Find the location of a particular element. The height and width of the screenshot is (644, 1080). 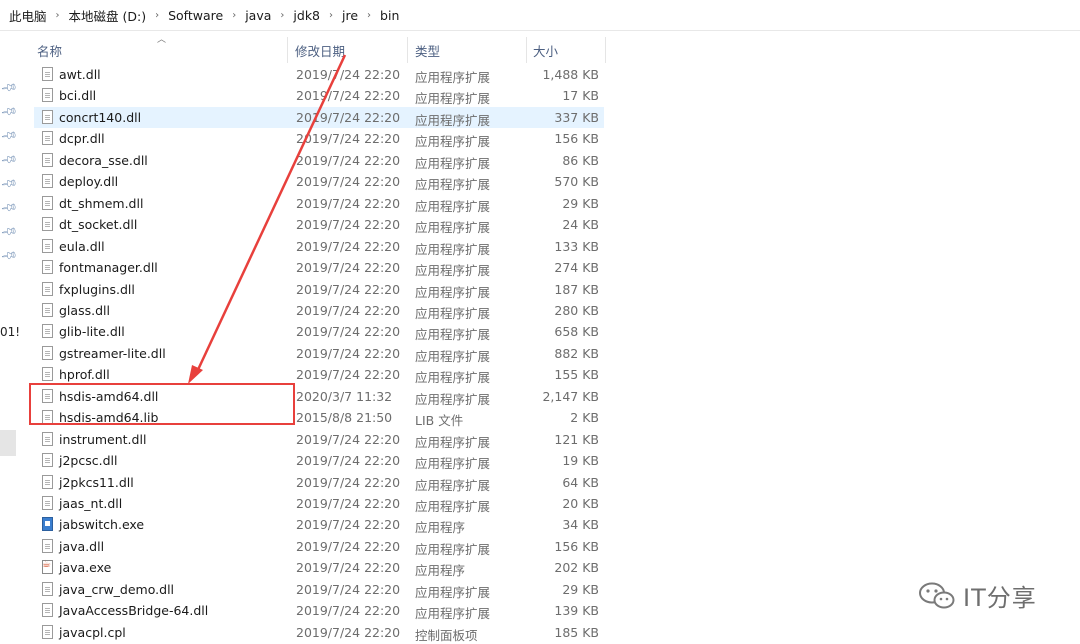

column-header-size: 大小 is located at coordinates (545, 50).